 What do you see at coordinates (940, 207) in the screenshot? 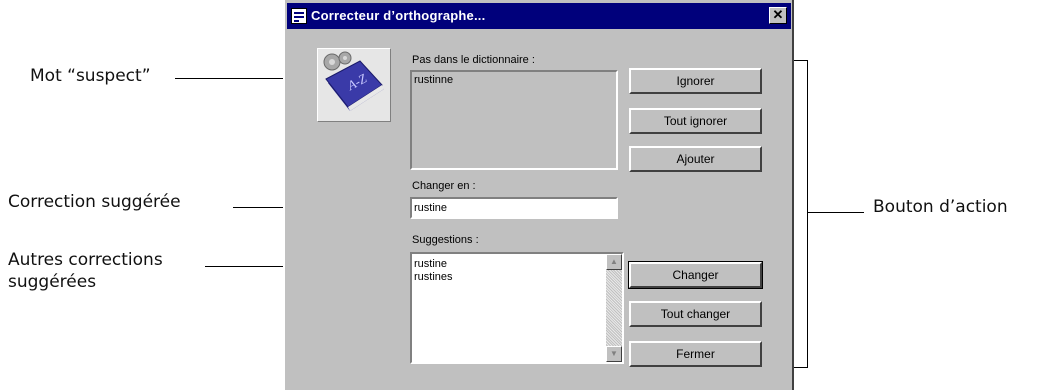
I see `annotation-action-button: Bouton d’action` at bounding box center [940, 207].